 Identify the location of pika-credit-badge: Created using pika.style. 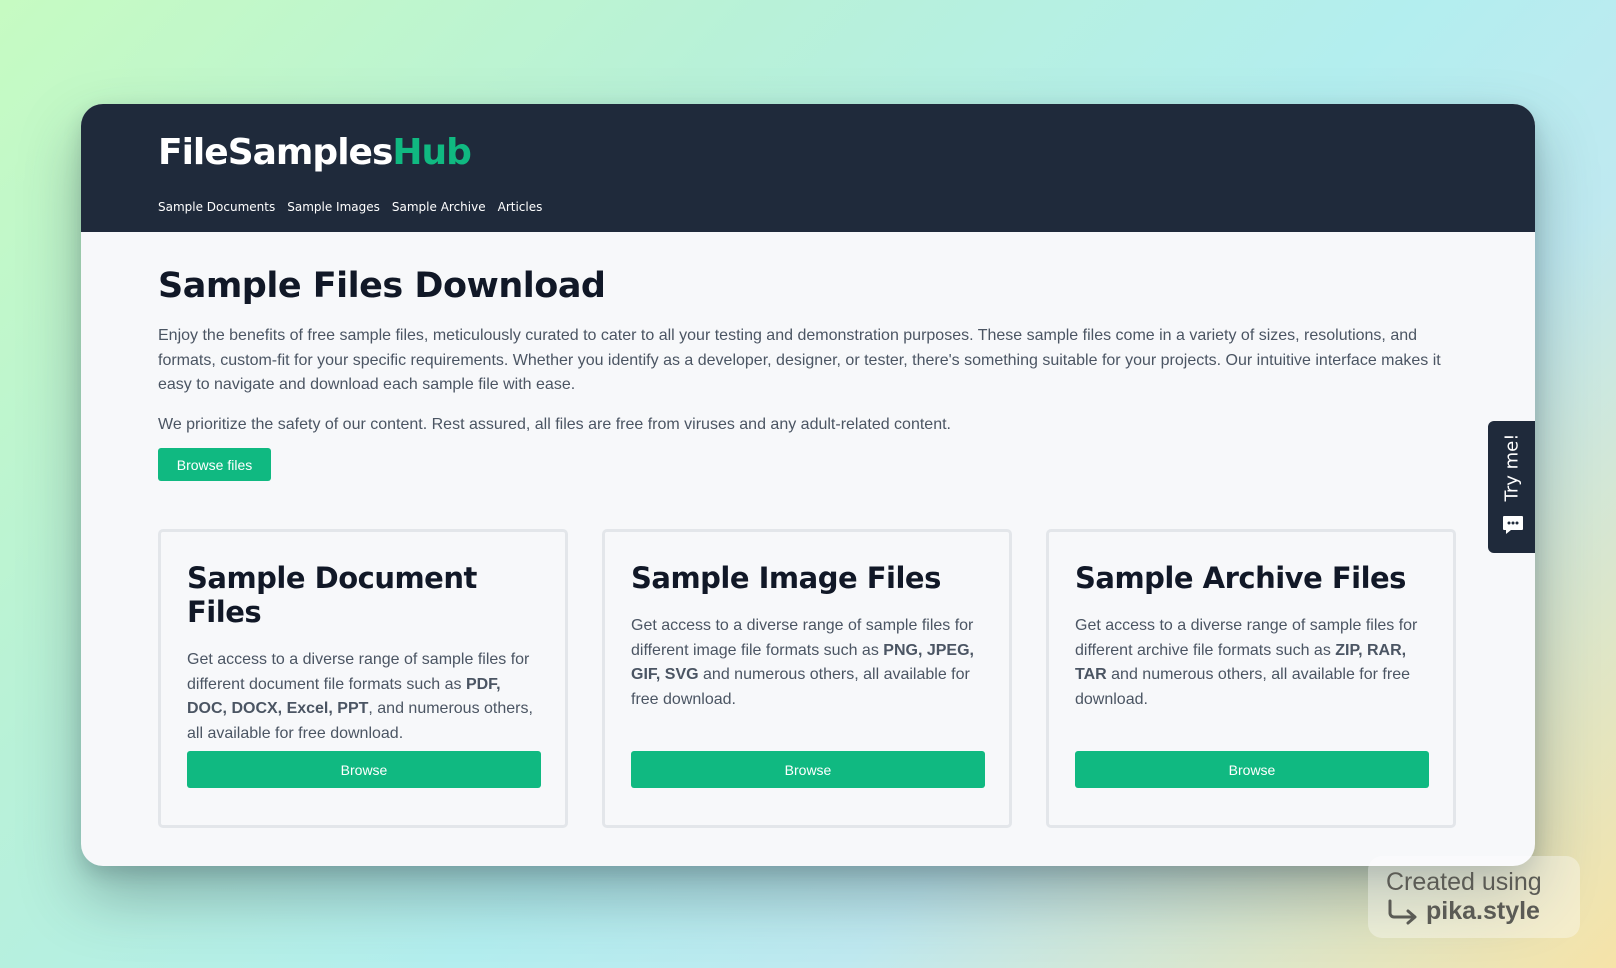
(1474, 897).